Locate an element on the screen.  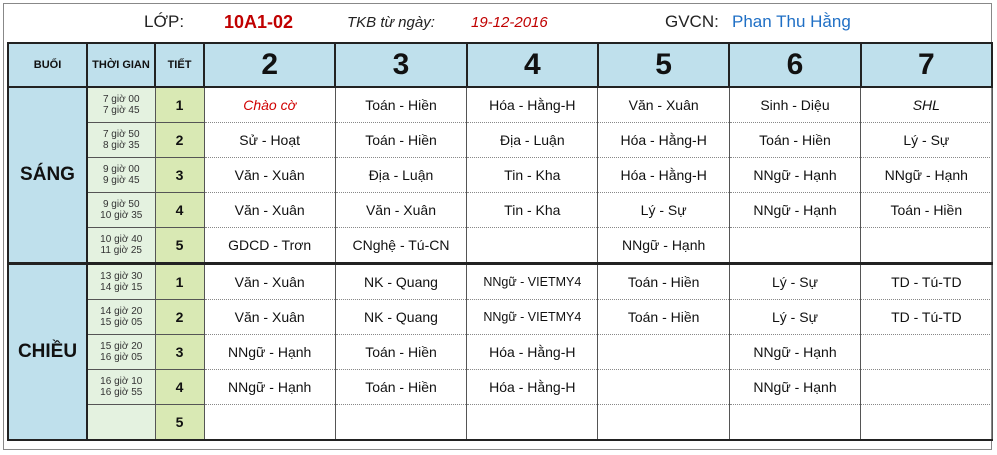
lesson-cell: Sinh - Diệu is located at coordinates (795, 105).